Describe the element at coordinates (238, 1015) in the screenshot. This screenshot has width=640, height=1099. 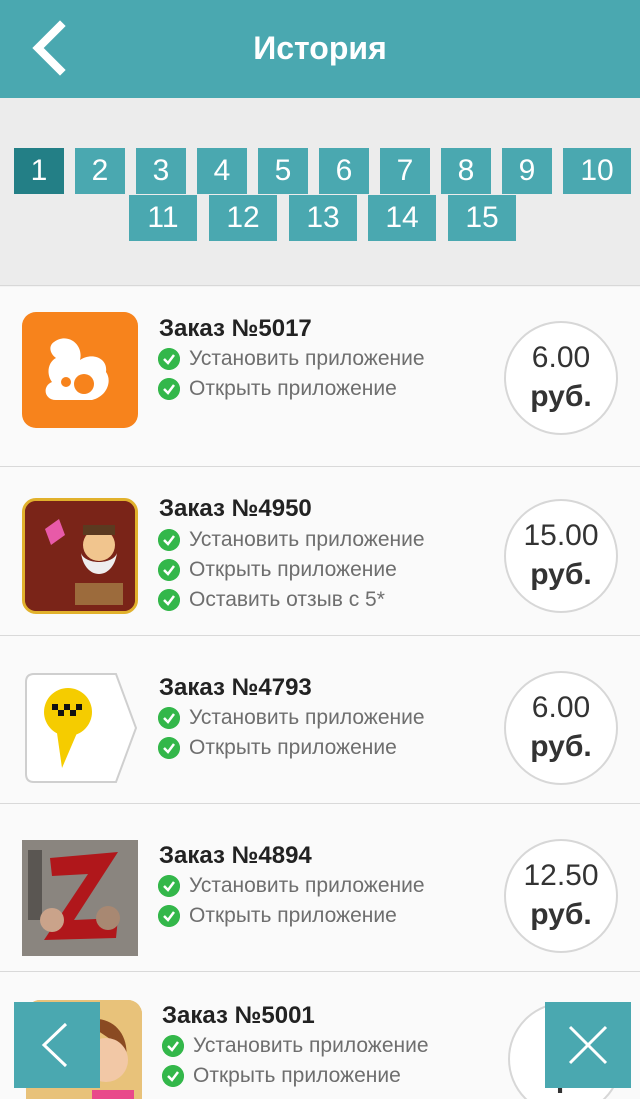
I see `order-title: Заказ №5001` at that location.